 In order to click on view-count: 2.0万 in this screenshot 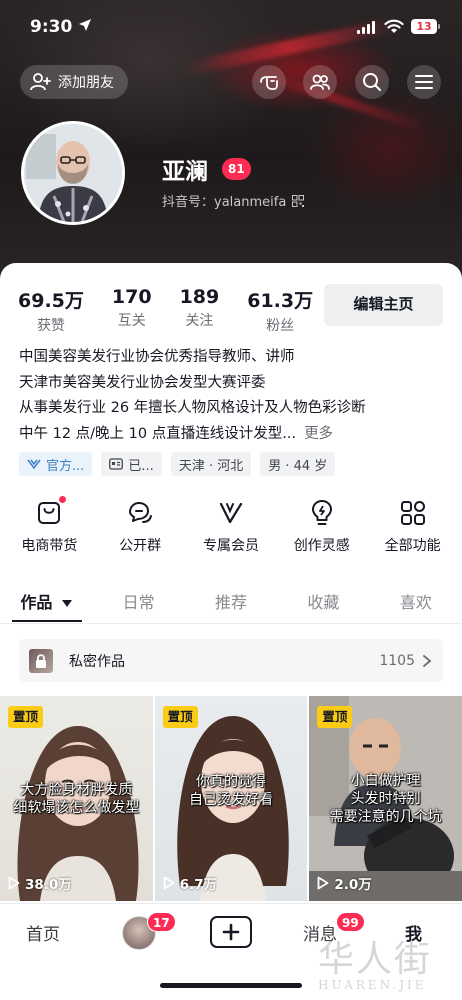, I will do `click(353, 885)`.